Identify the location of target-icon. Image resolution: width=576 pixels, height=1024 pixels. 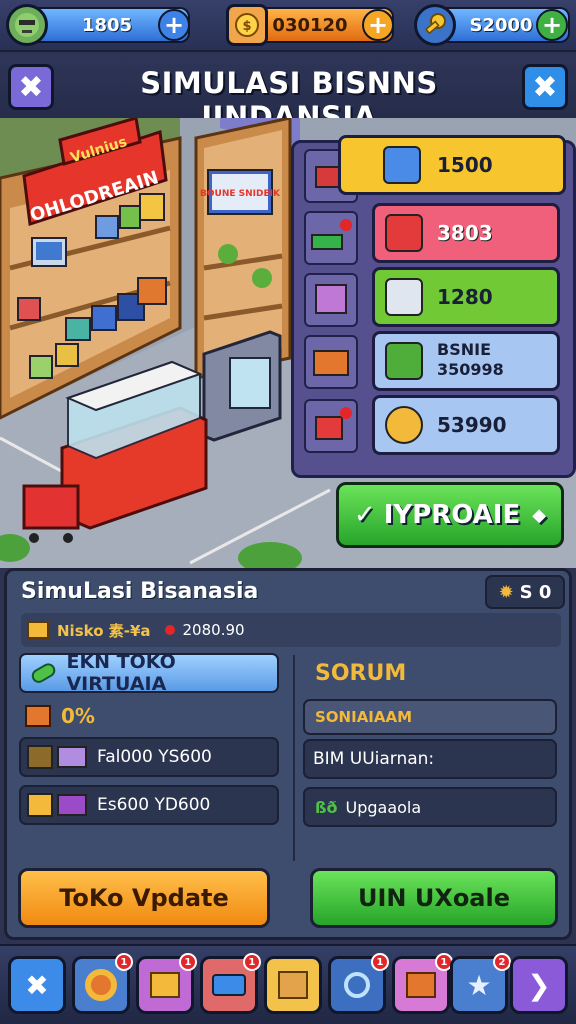
(101, 985).